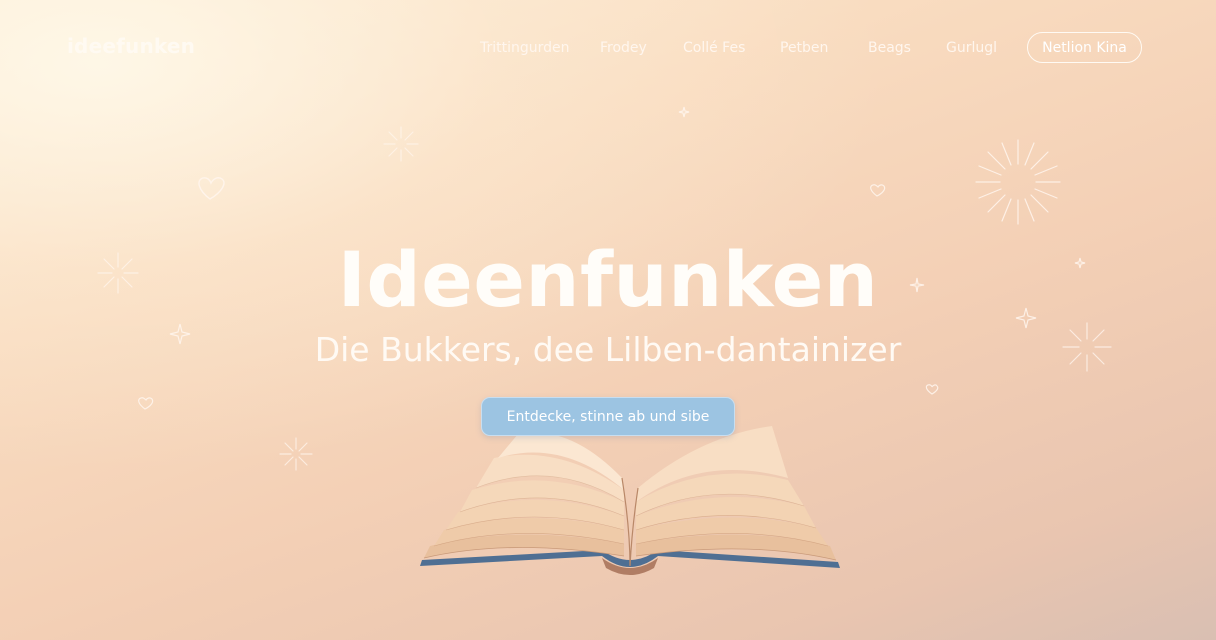 The height and width of the screenshot is (640, 1216). I want to click on hero-cta-button: Entdecke, stinne ab und sibe, so click(608, 416).